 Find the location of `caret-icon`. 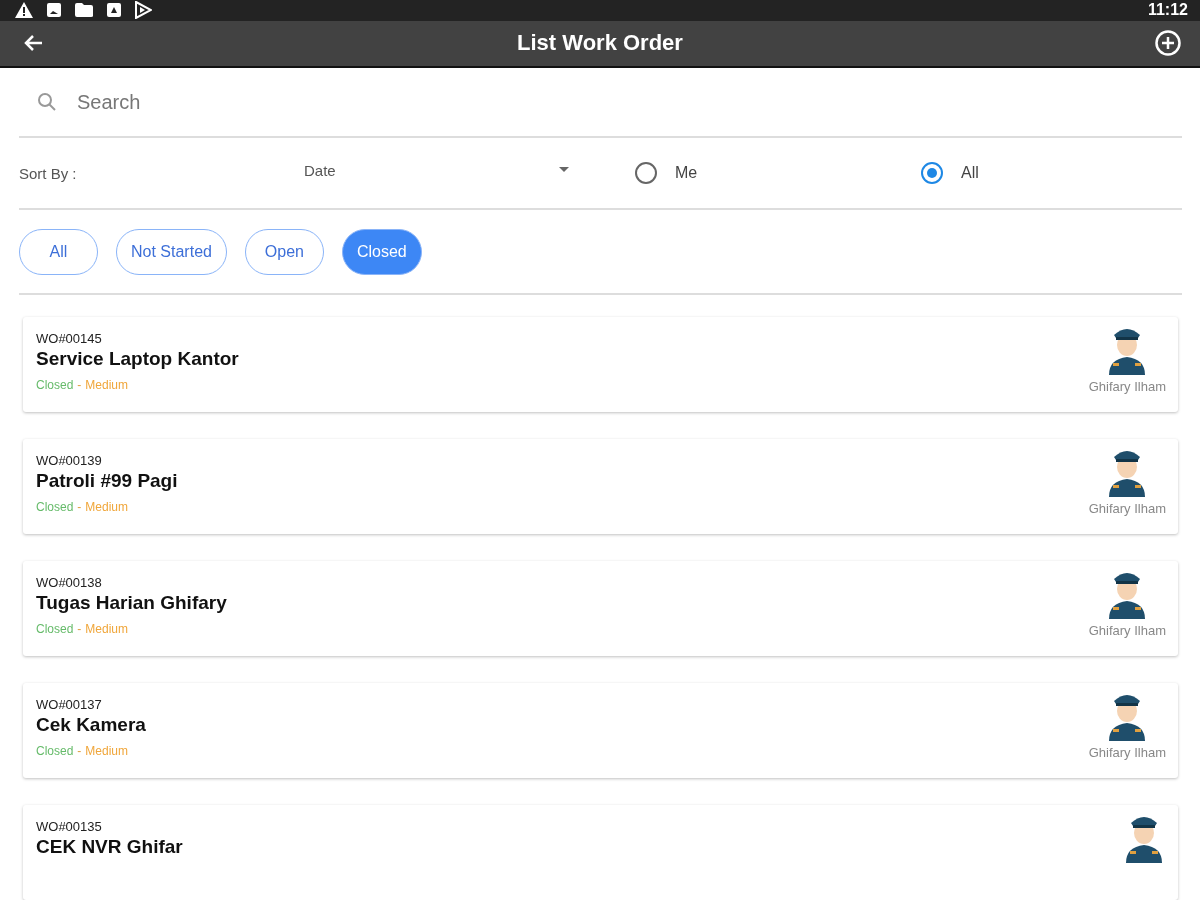

caret-icon is located at coordinates (564, 170).